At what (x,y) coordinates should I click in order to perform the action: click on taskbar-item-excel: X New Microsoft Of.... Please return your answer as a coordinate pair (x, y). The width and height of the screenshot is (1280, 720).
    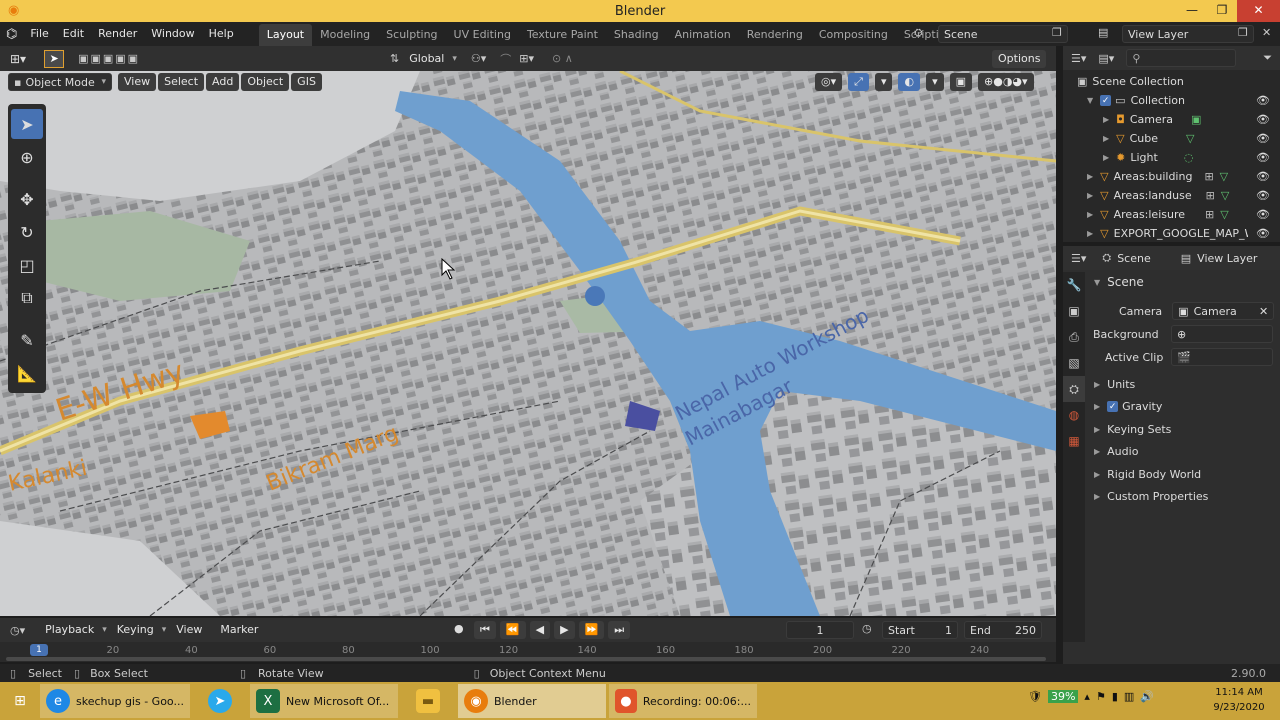
    Looking at the image, I should click on (324, 701).